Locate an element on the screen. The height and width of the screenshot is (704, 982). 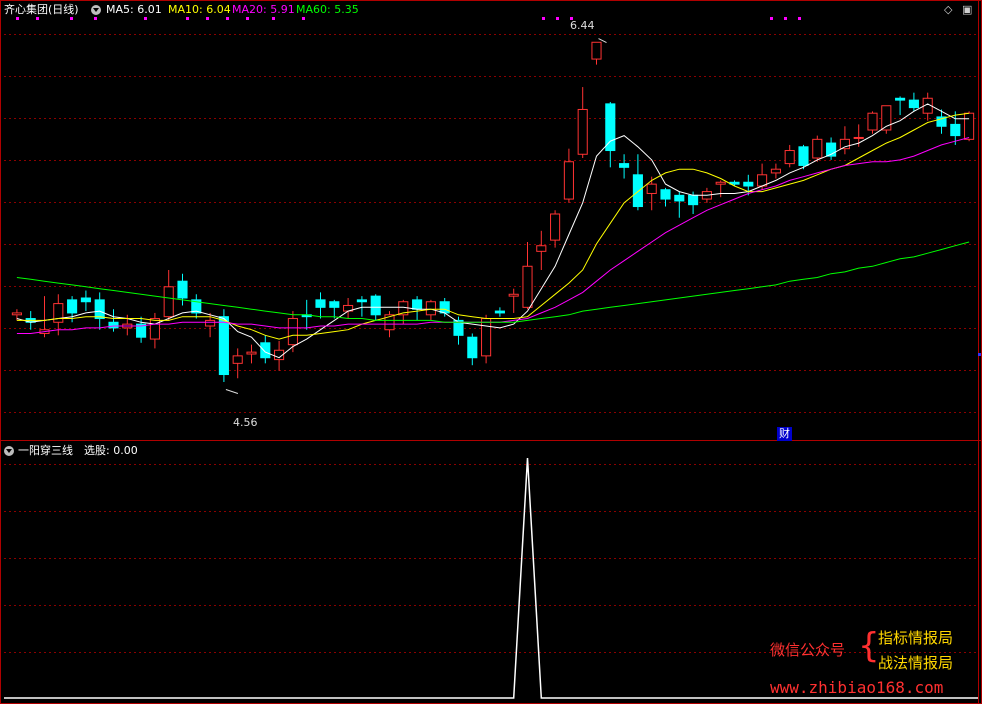
ma60-line is located at coordinates (493, 282).